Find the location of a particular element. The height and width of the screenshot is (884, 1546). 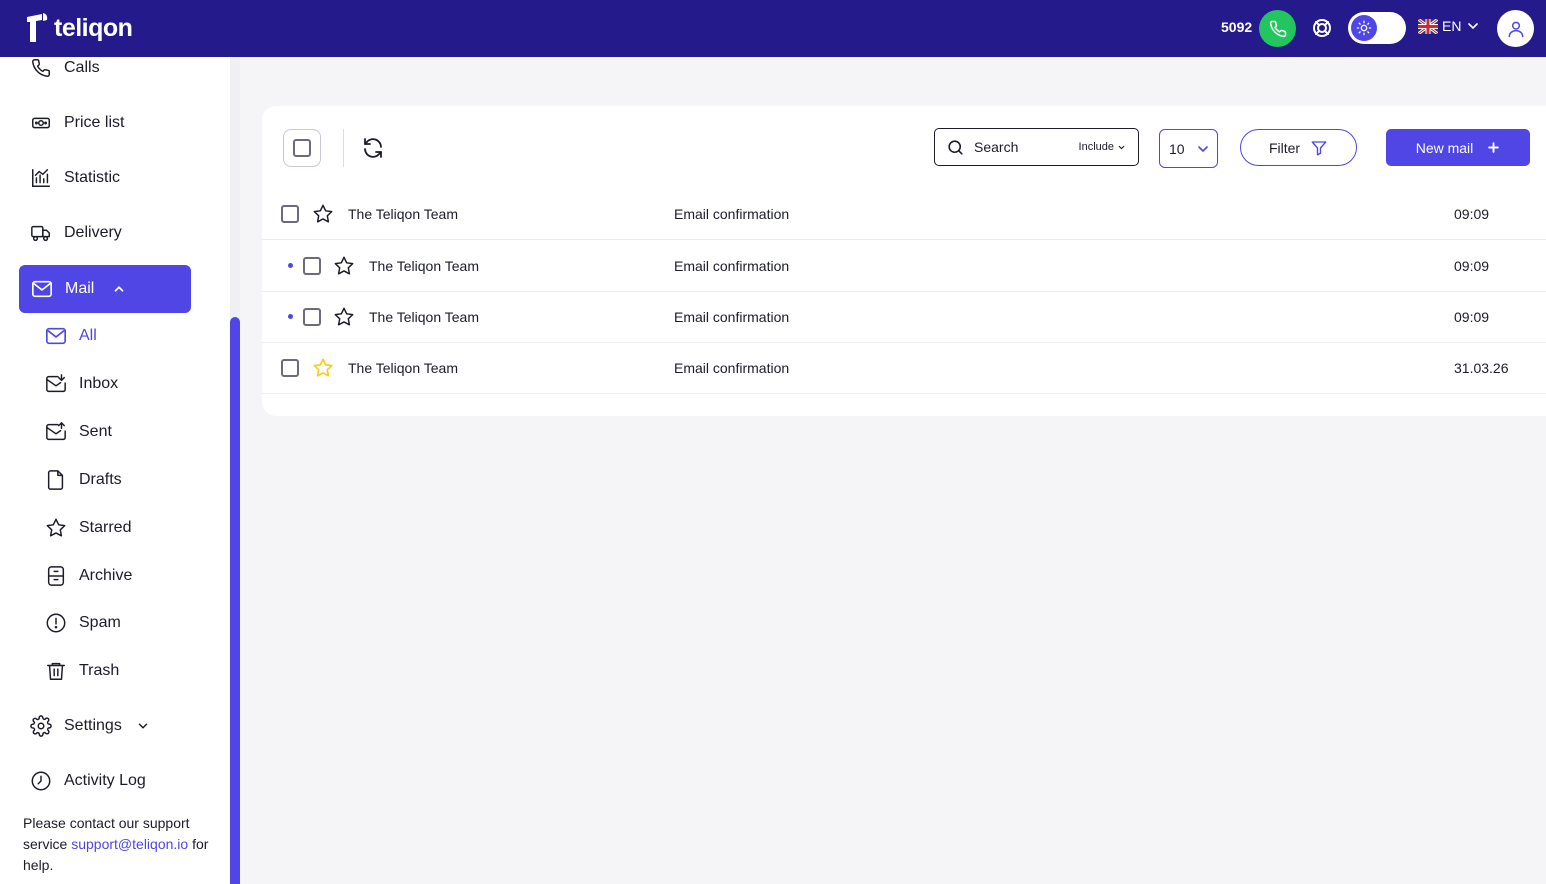

search-icon is located at coordinates (955, 147).